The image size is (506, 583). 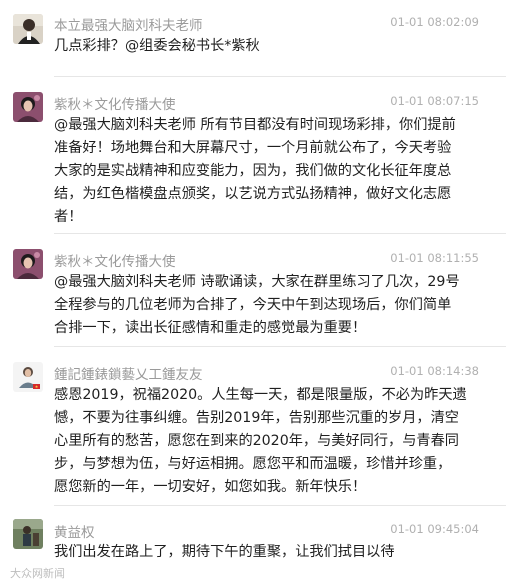 What do you see at coordinates (257, 282) in the screenshot?
I see `message-line: @最强大脑刘科夫老师 诗歌诵读，大家在群里练习了几次，29号` at bounding box center [257, 282].